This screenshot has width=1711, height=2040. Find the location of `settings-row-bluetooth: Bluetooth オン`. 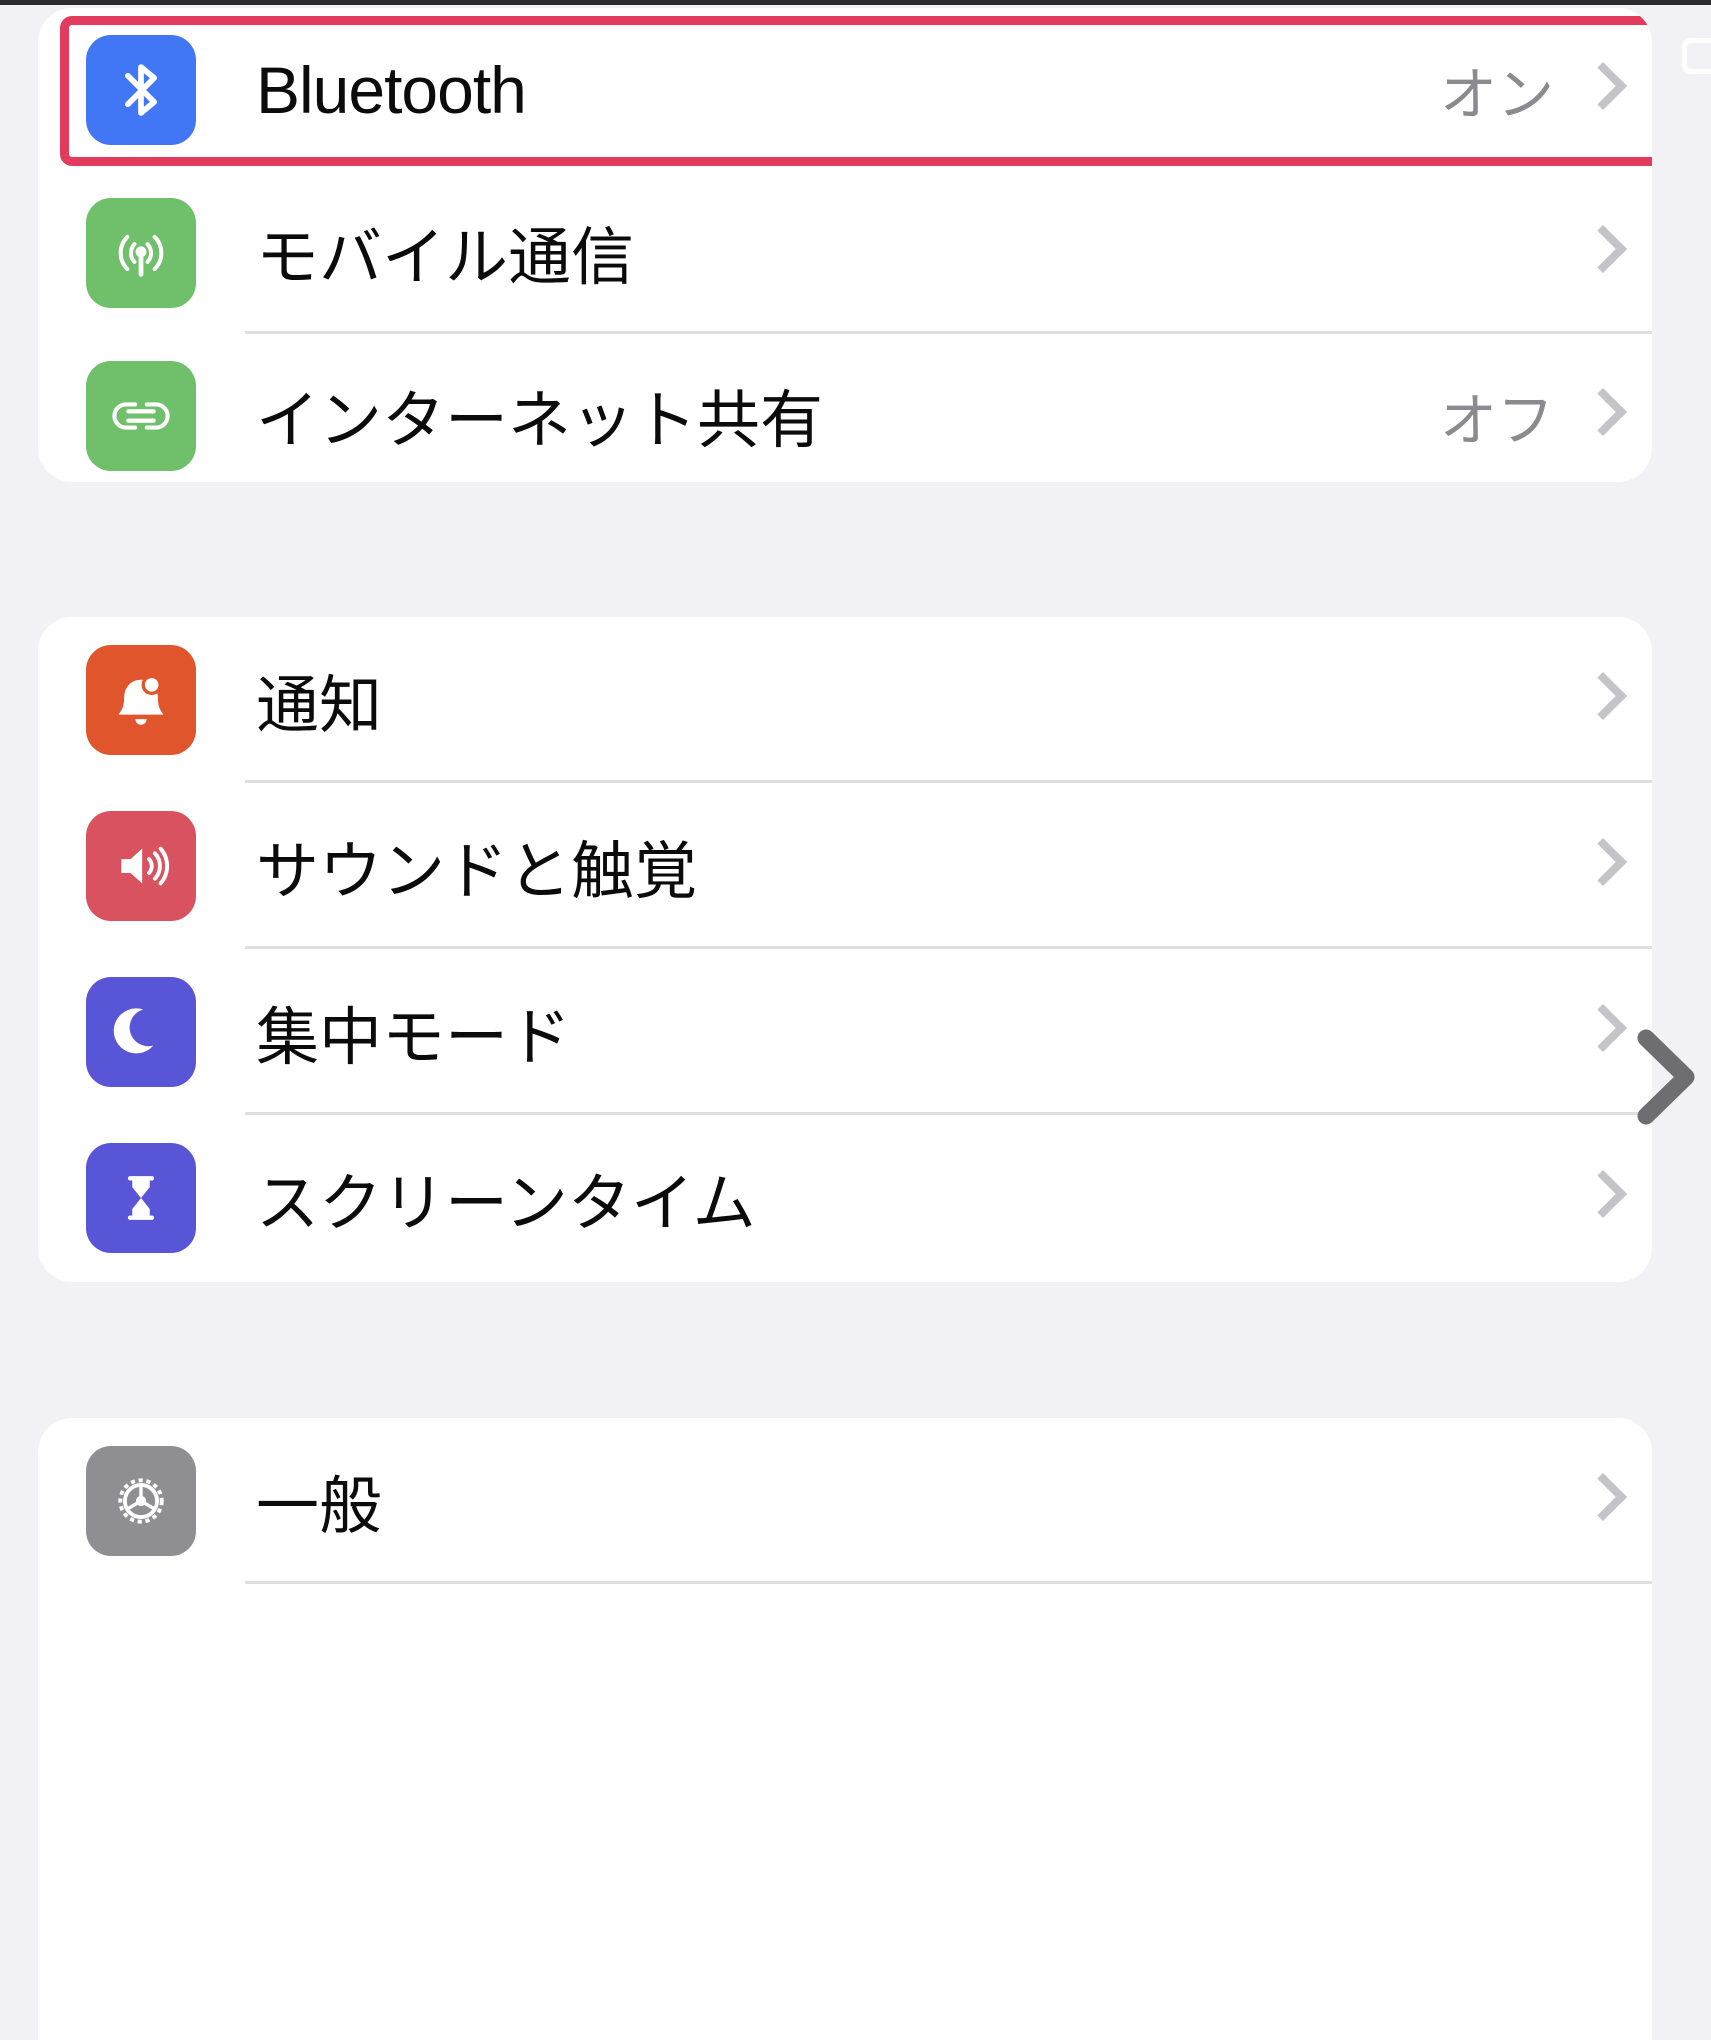

settings-row-bluetooth: Bluetooth オン is located at coordinates (845, 89).